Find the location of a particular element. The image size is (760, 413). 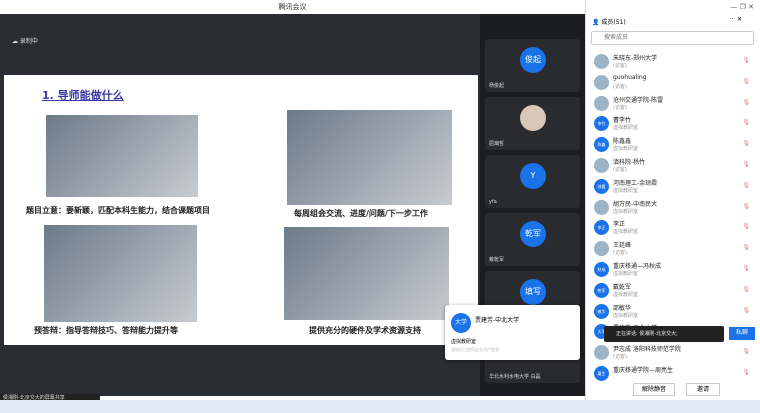

avatar: 乾军 is located at coordinates (601, 290).